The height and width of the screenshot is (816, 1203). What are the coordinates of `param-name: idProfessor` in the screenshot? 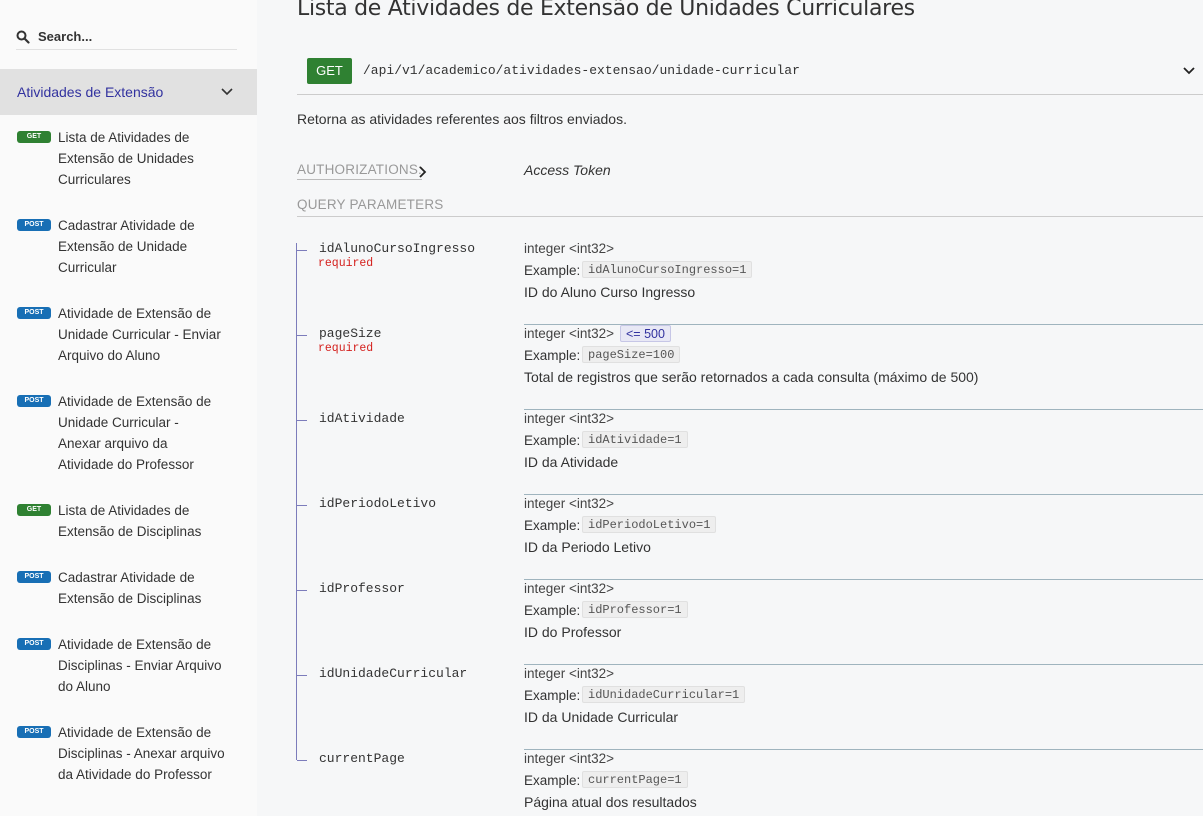 It's located at (362, 588).